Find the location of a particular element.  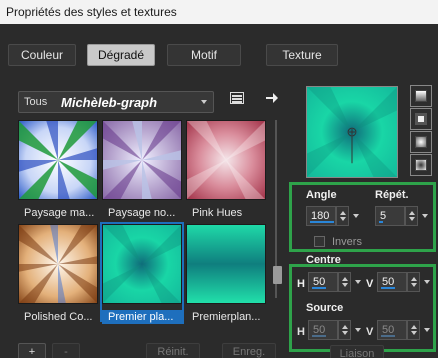

centre-h-stepper: 50 is located at coordinates (334, 282).